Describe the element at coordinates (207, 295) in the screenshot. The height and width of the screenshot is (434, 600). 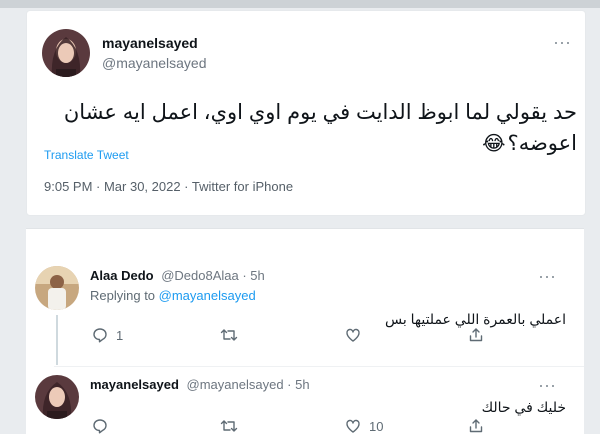
I see `replying-to-link: @mayanelsayed` at that location.